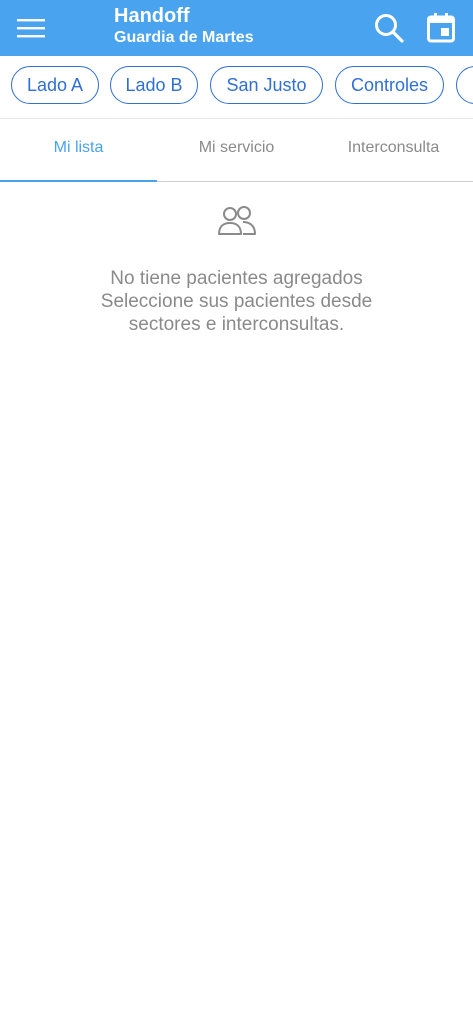 This screenshot has width=473, height=1024. I want to click on search-button, so click(389, 28).